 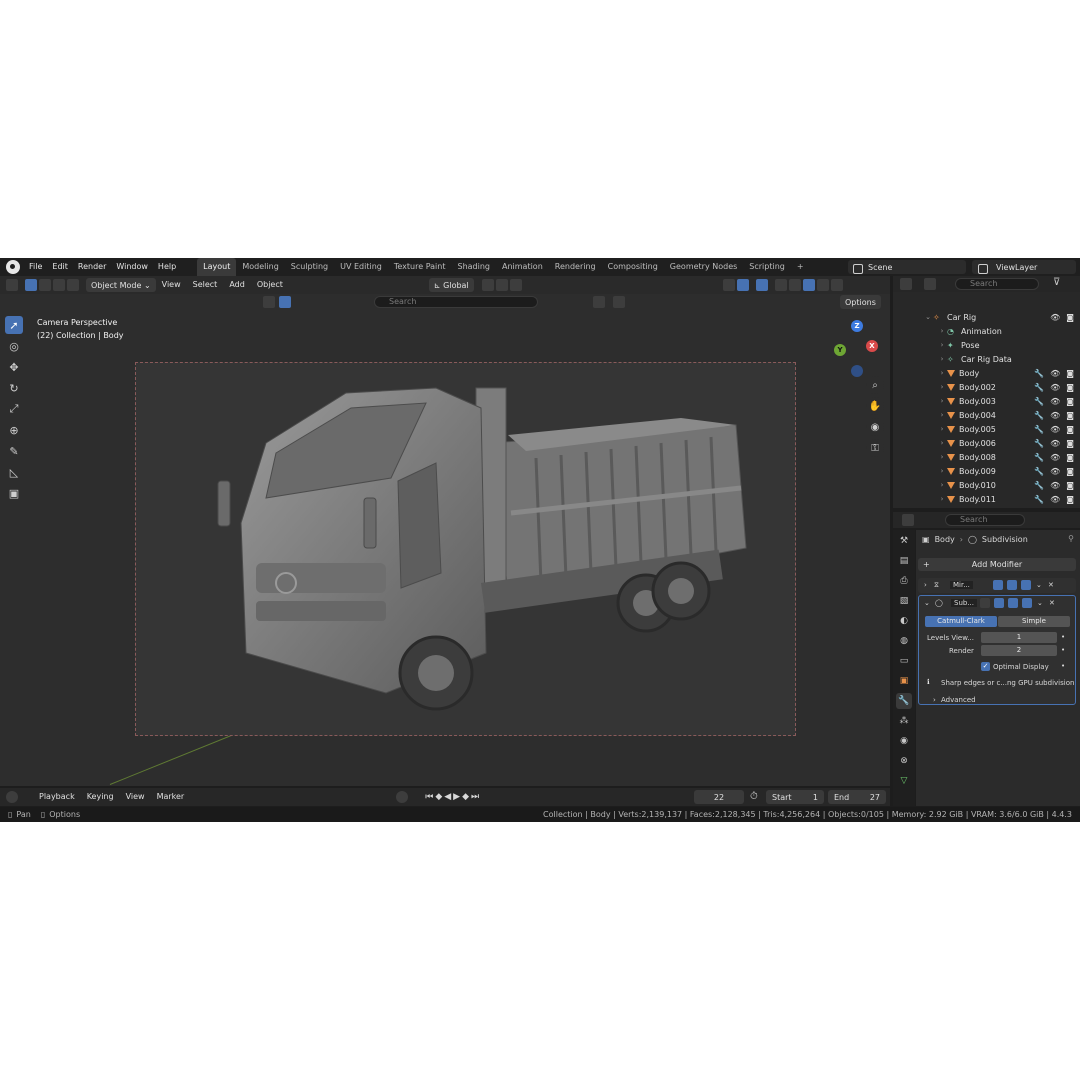 I want to click on outliner-row: › Body.009 🔧 👁 ◙, so click(x=986, y=471).